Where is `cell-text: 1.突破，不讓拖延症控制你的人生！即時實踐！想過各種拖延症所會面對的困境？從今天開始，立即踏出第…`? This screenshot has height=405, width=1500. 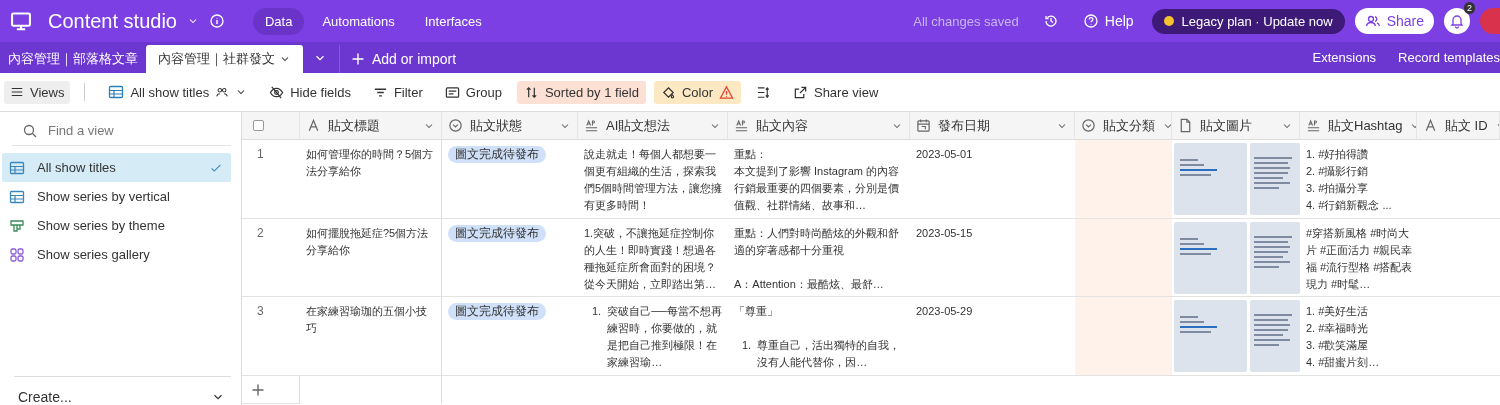
cell-text: 1.突破，不讓拖延症控制你的人生！即時實踐！想過各種拖延症所會面對的困境？從今天開始，立即踏出第… is located at coordinates (650, 259).